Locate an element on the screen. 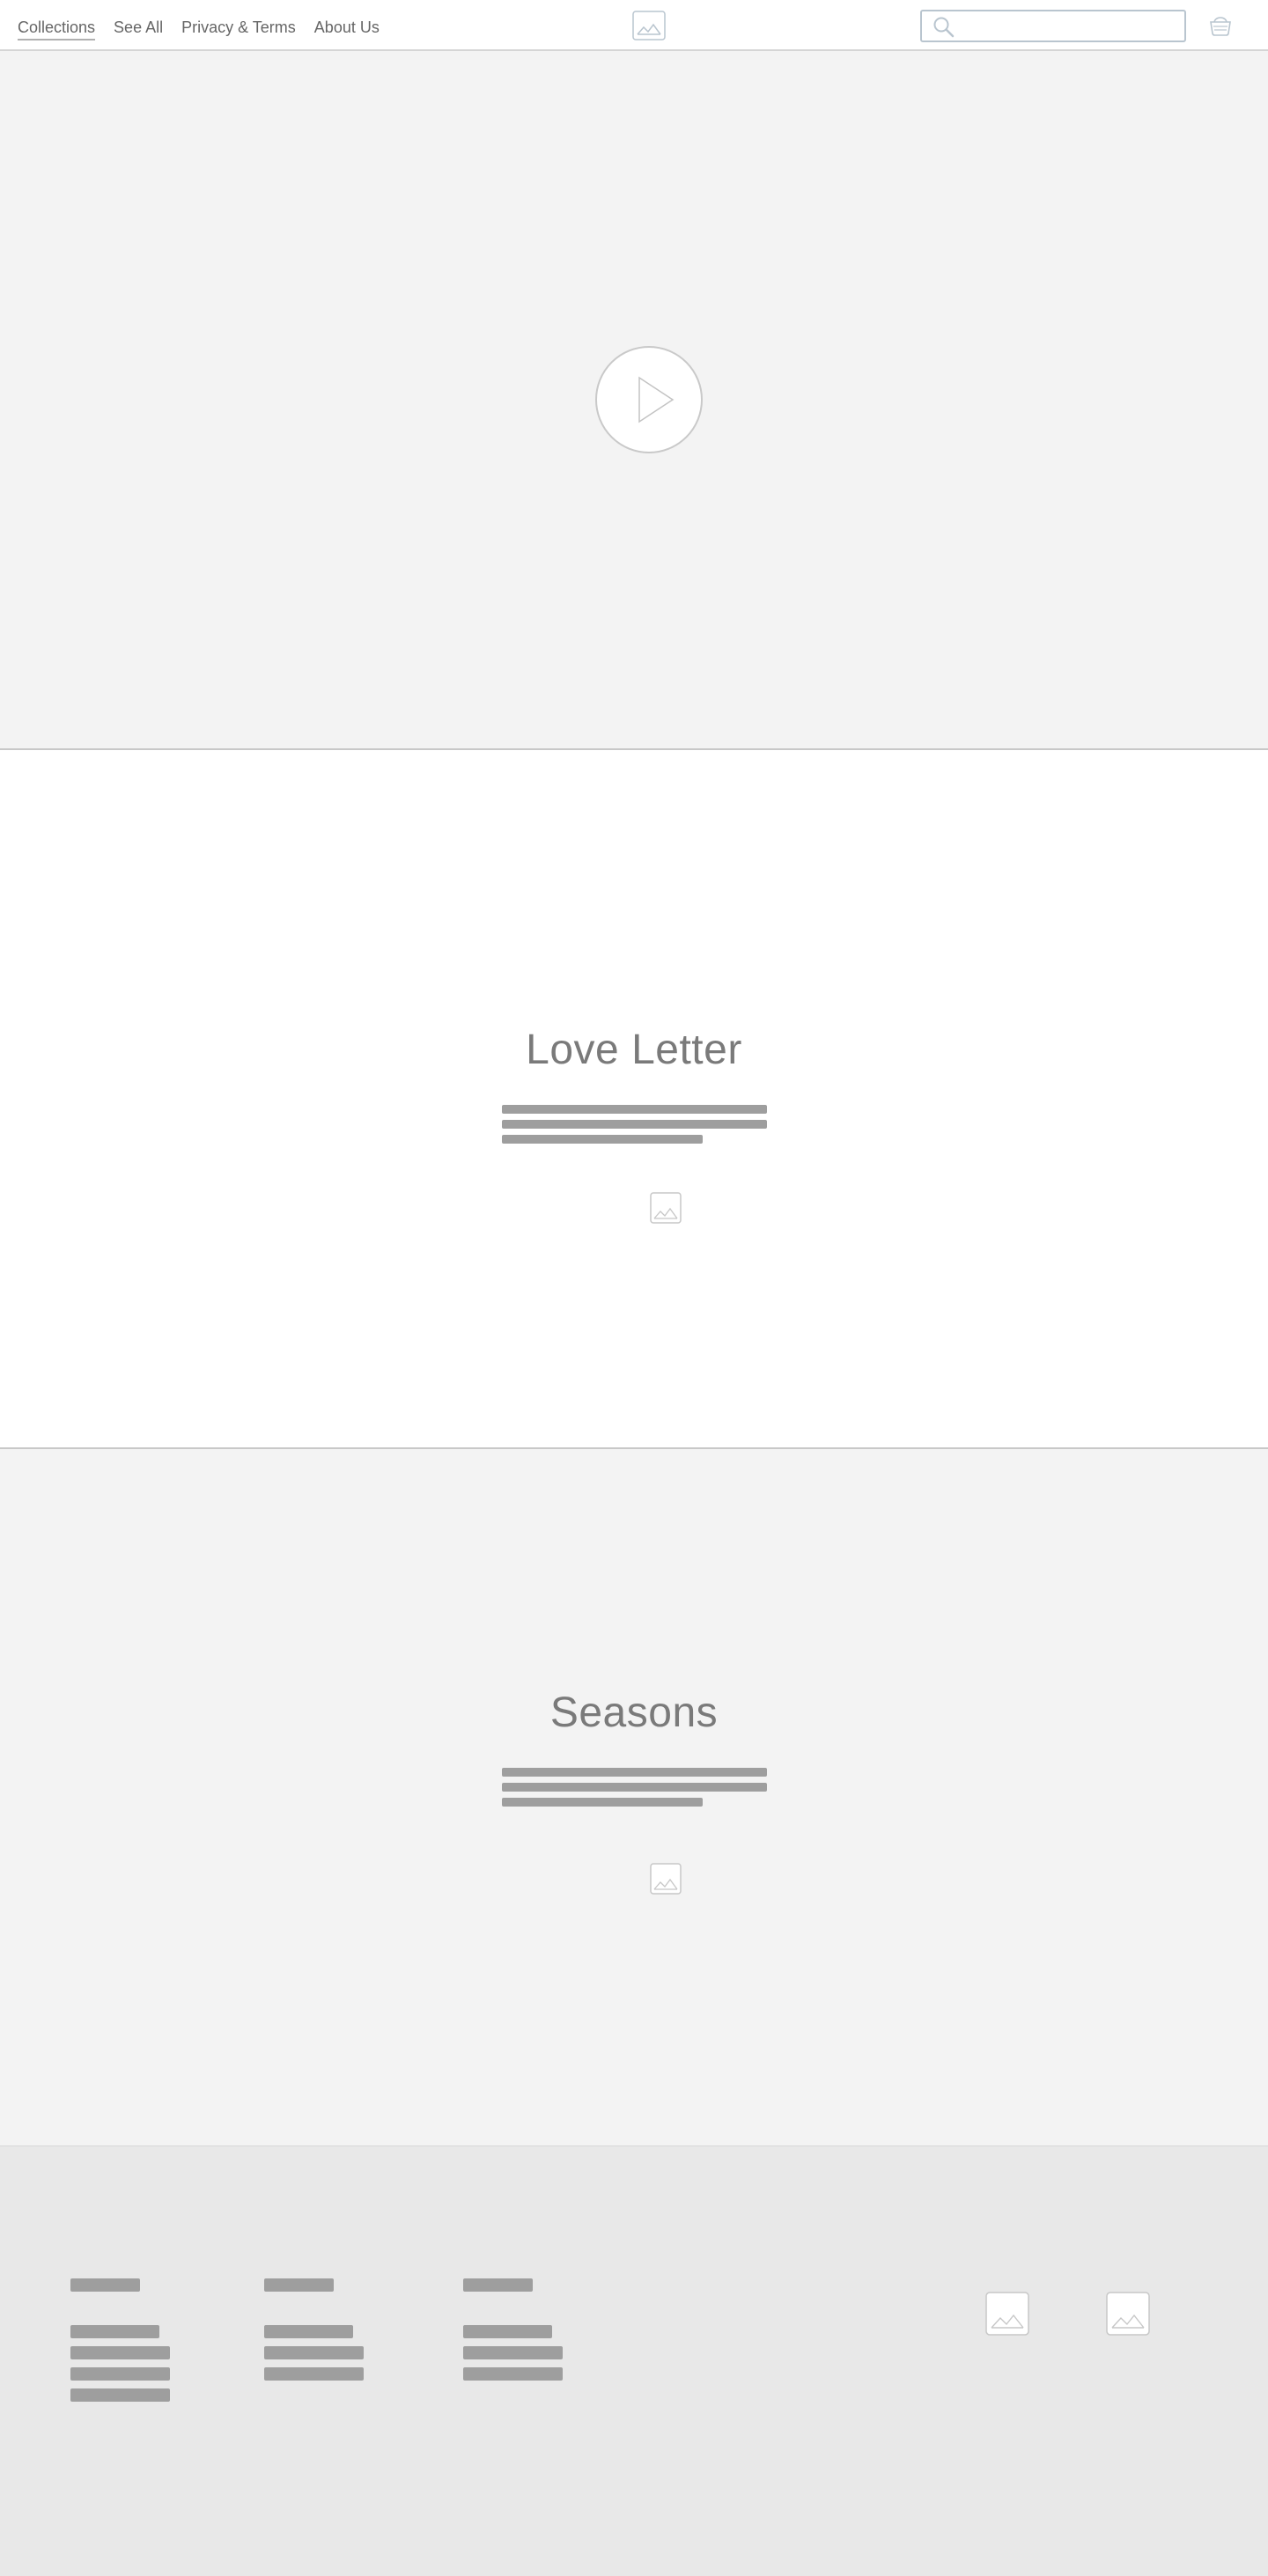 The width and height of the screenshot is (1268, 2576). search-icon is located at coordinates (944, 28).